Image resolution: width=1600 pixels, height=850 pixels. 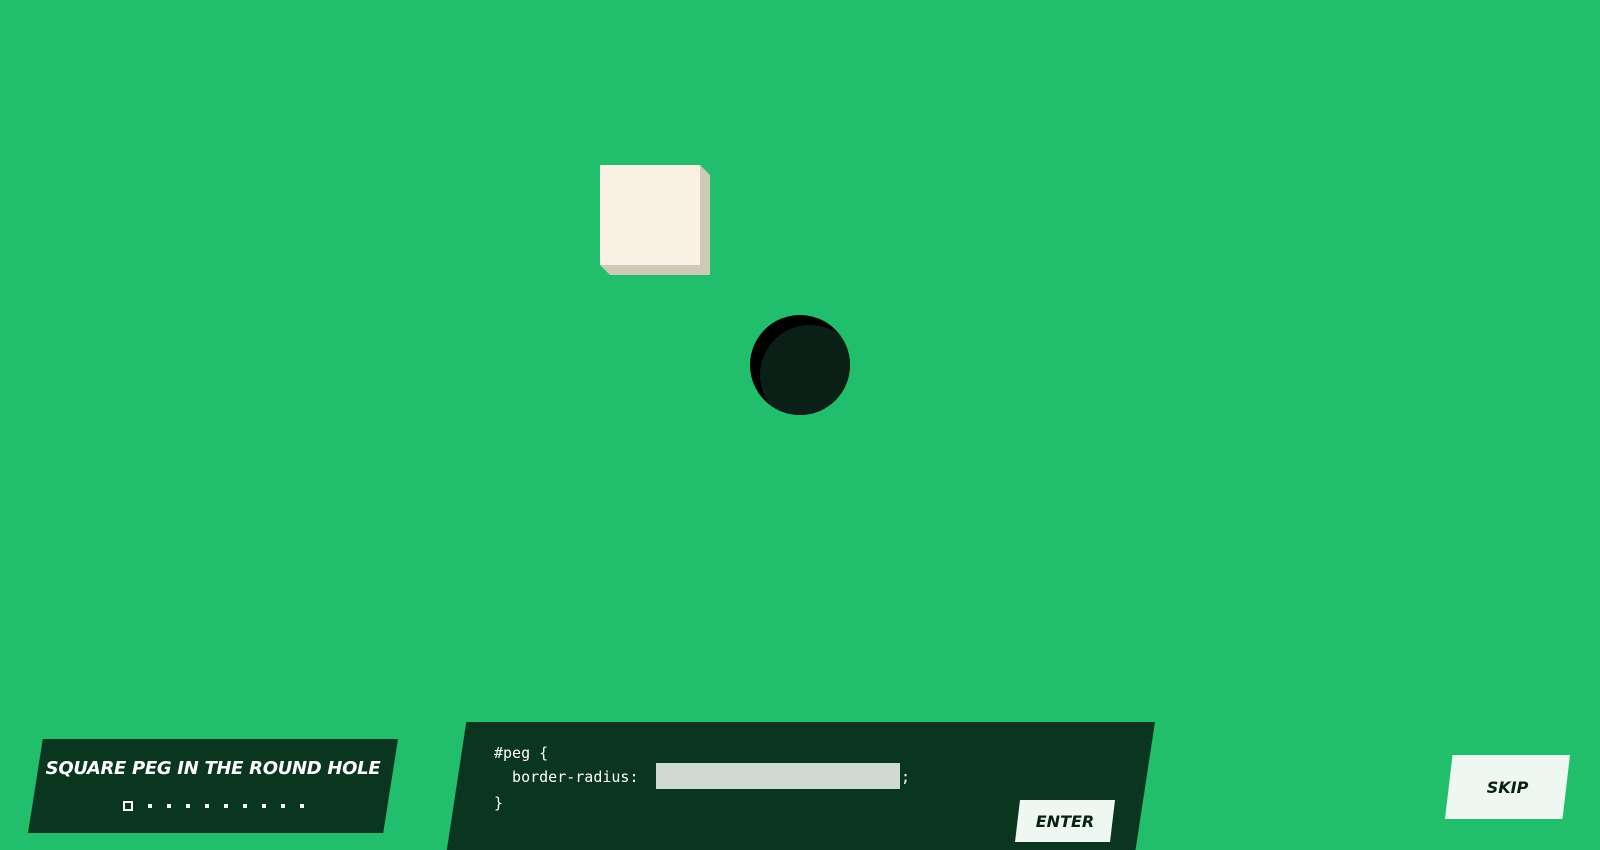 I want to click on round-hole, so click(x=800, y=365).